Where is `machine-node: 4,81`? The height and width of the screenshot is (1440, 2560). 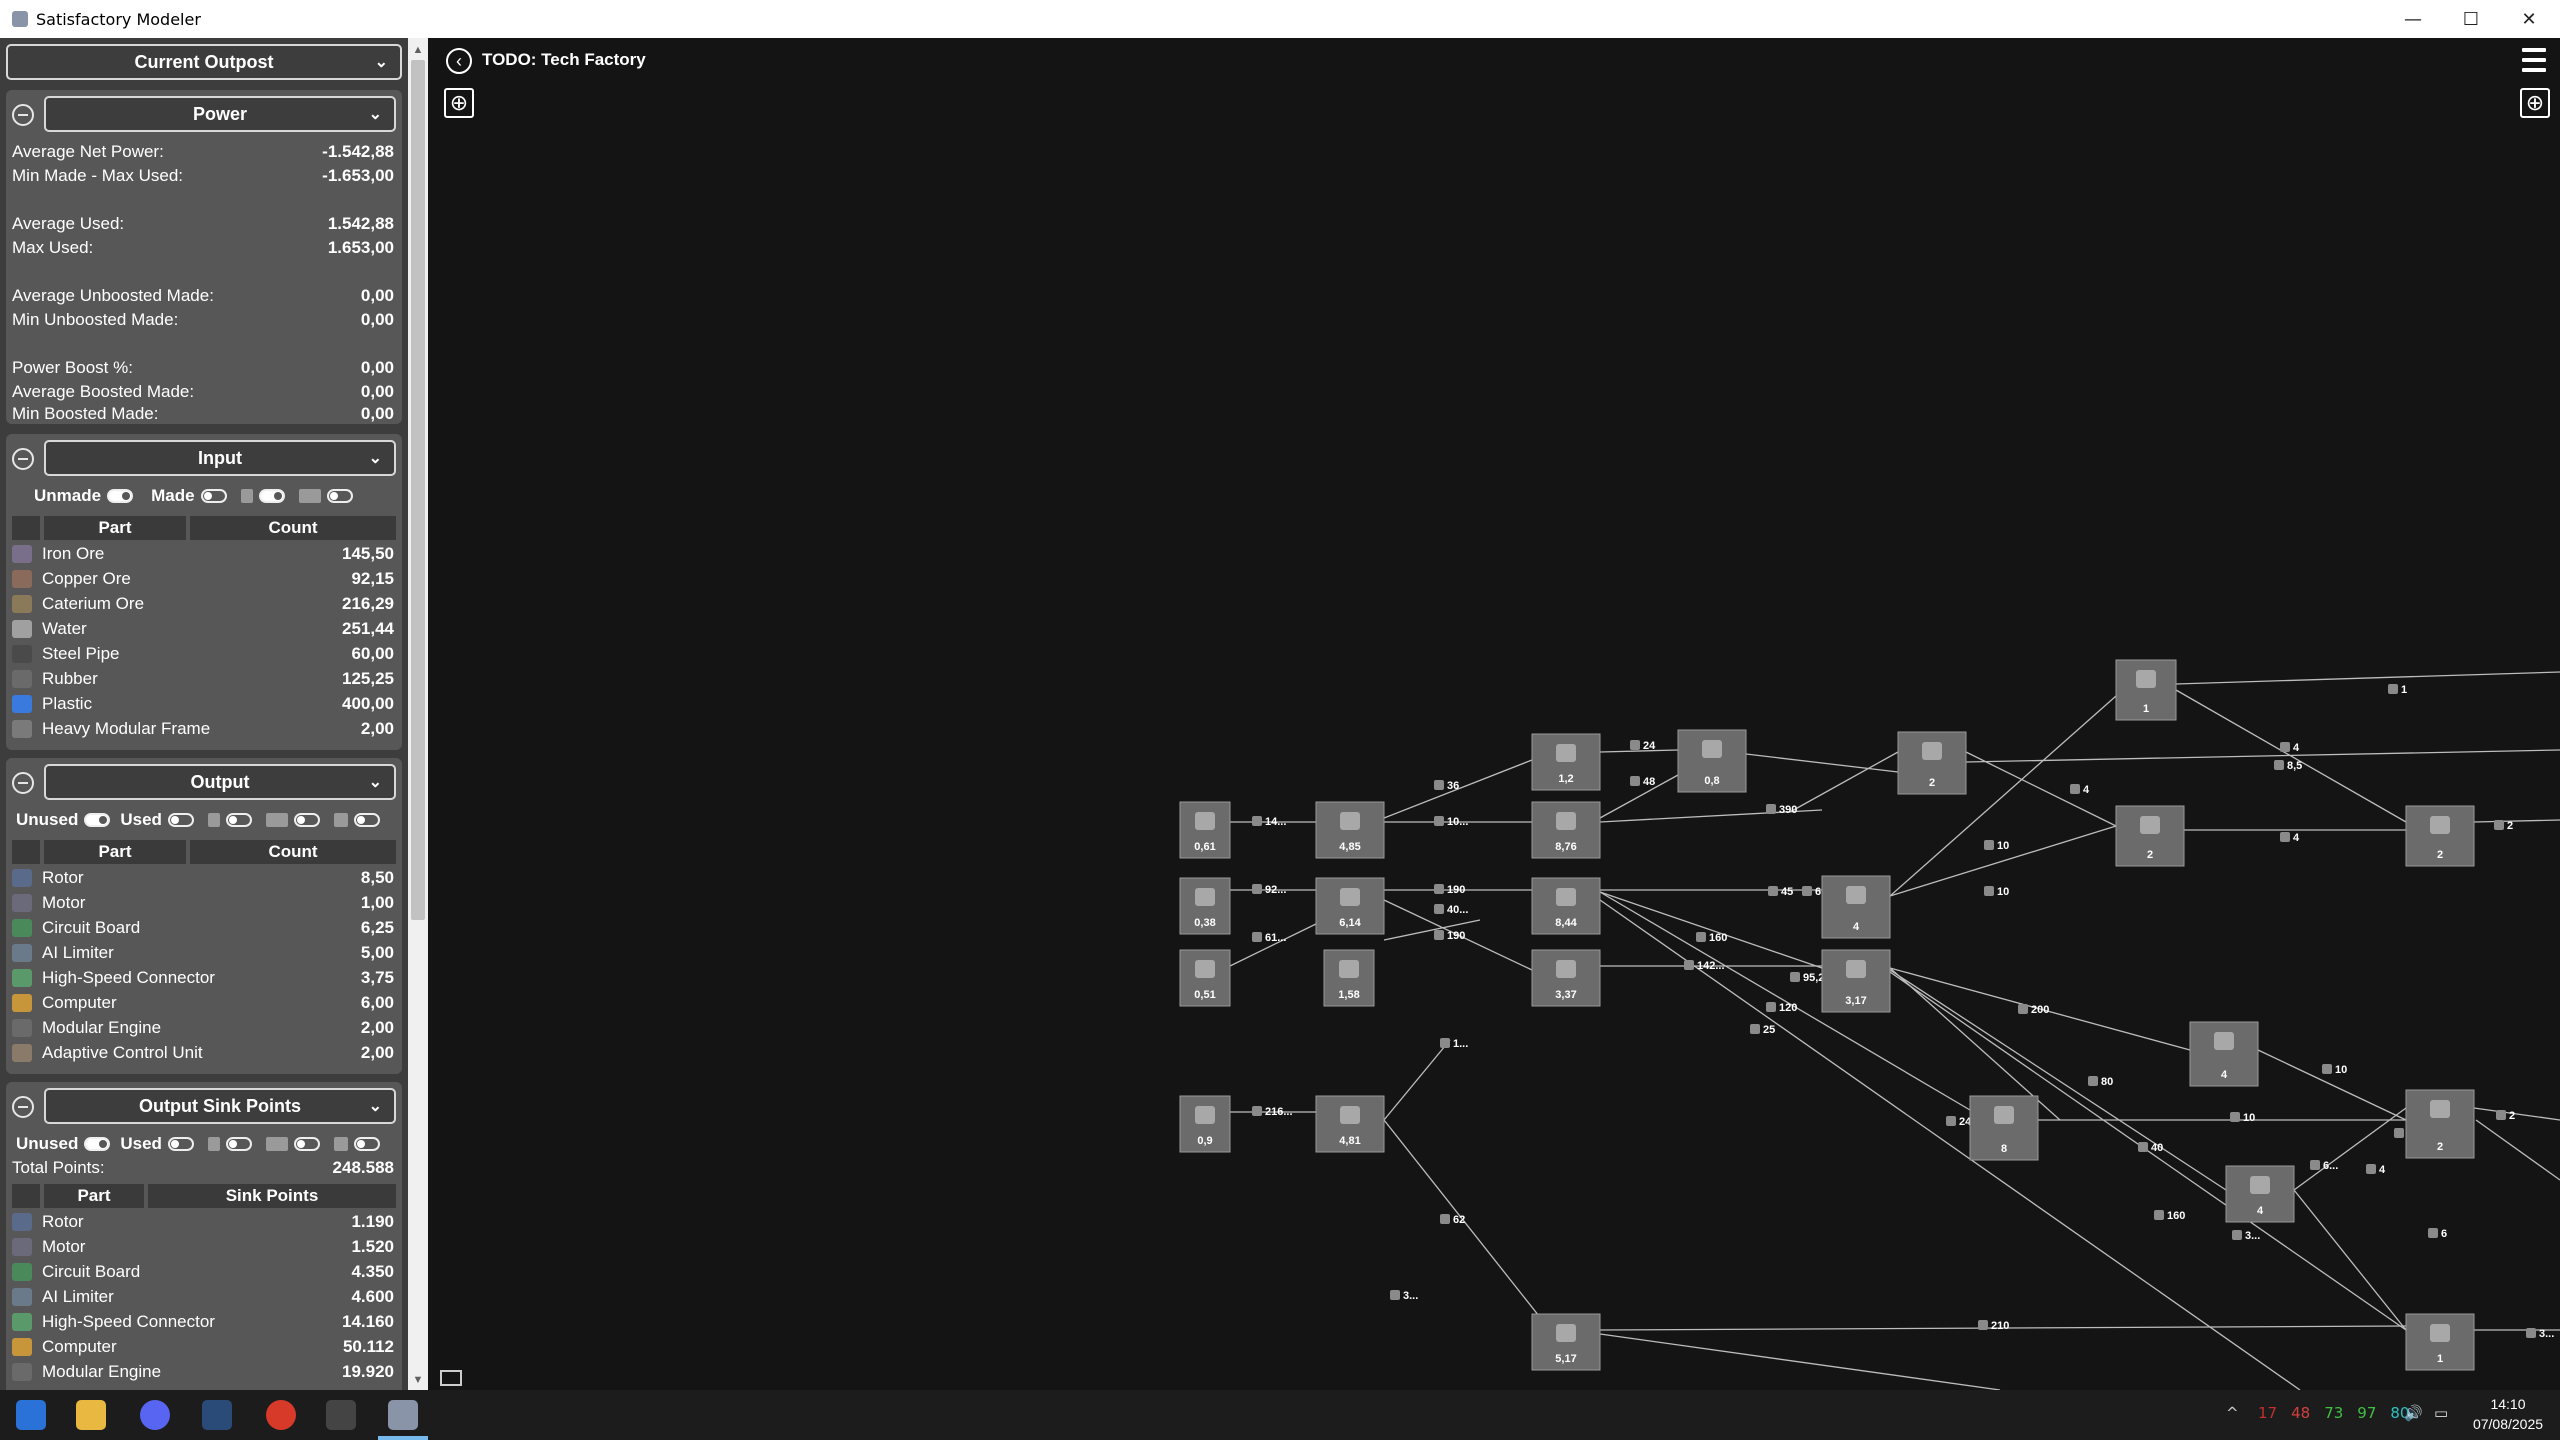
machine-node: 4,81 is located at coordinates (1350, 1124).